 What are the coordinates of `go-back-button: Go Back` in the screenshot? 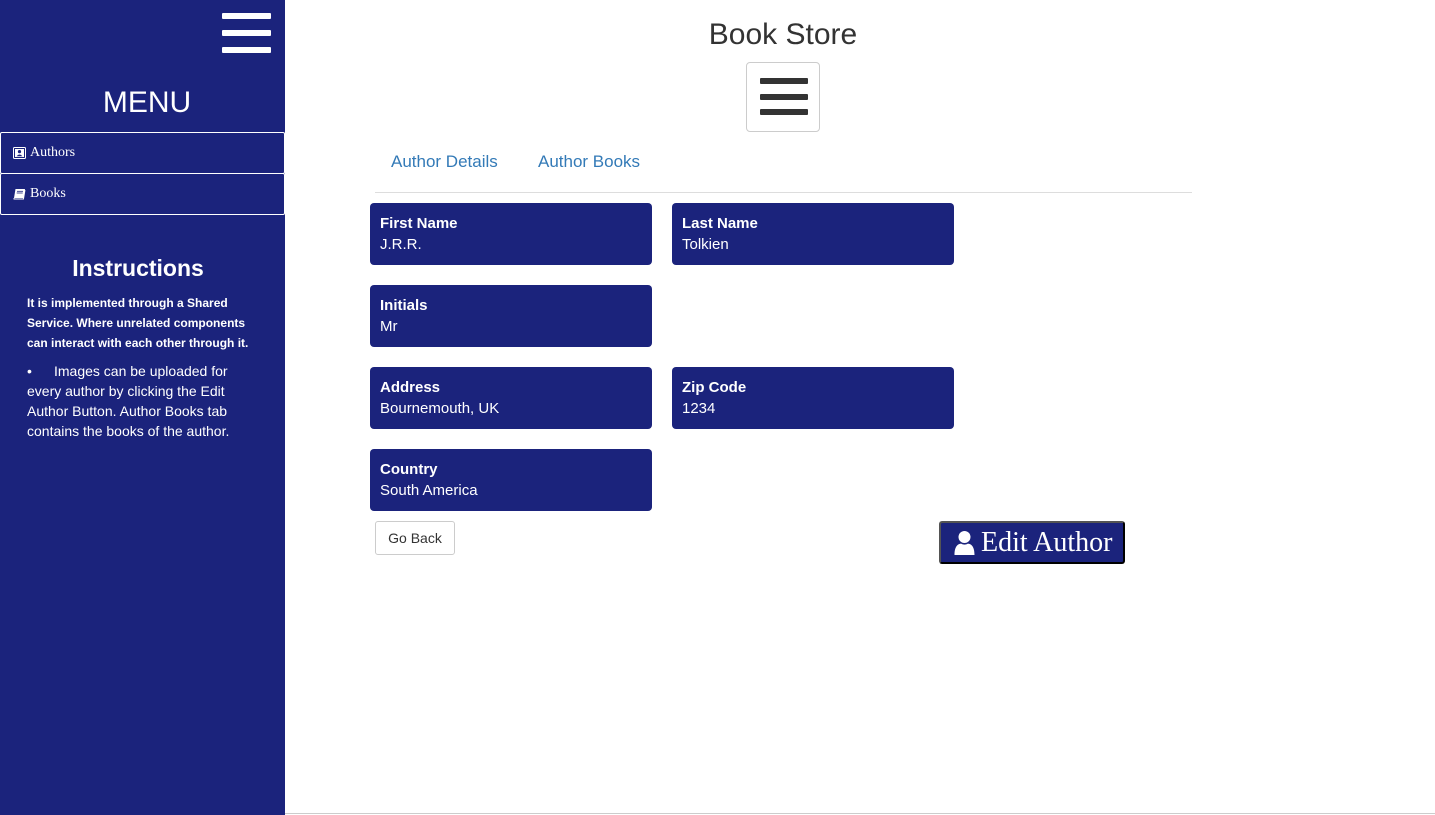 It's located at (415, 538).